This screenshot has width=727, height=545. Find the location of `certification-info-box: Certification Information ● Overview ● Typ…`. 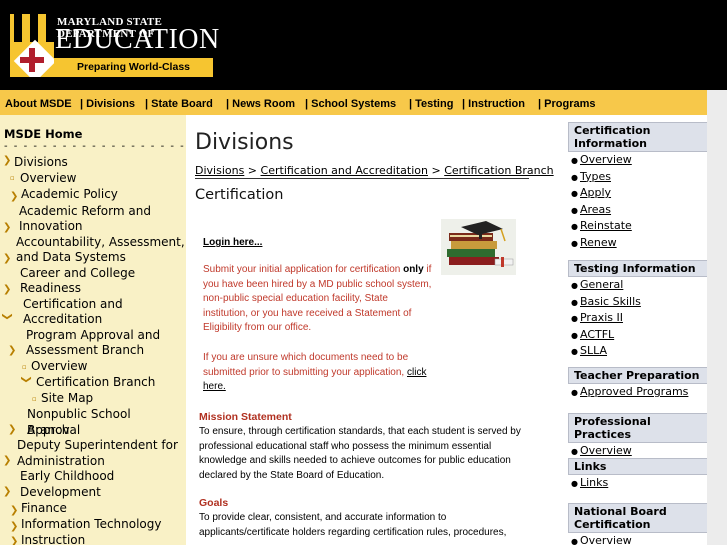

certification-info-box: Certification Information ● Overview ● Typ… is located at coordinates (638, 186).